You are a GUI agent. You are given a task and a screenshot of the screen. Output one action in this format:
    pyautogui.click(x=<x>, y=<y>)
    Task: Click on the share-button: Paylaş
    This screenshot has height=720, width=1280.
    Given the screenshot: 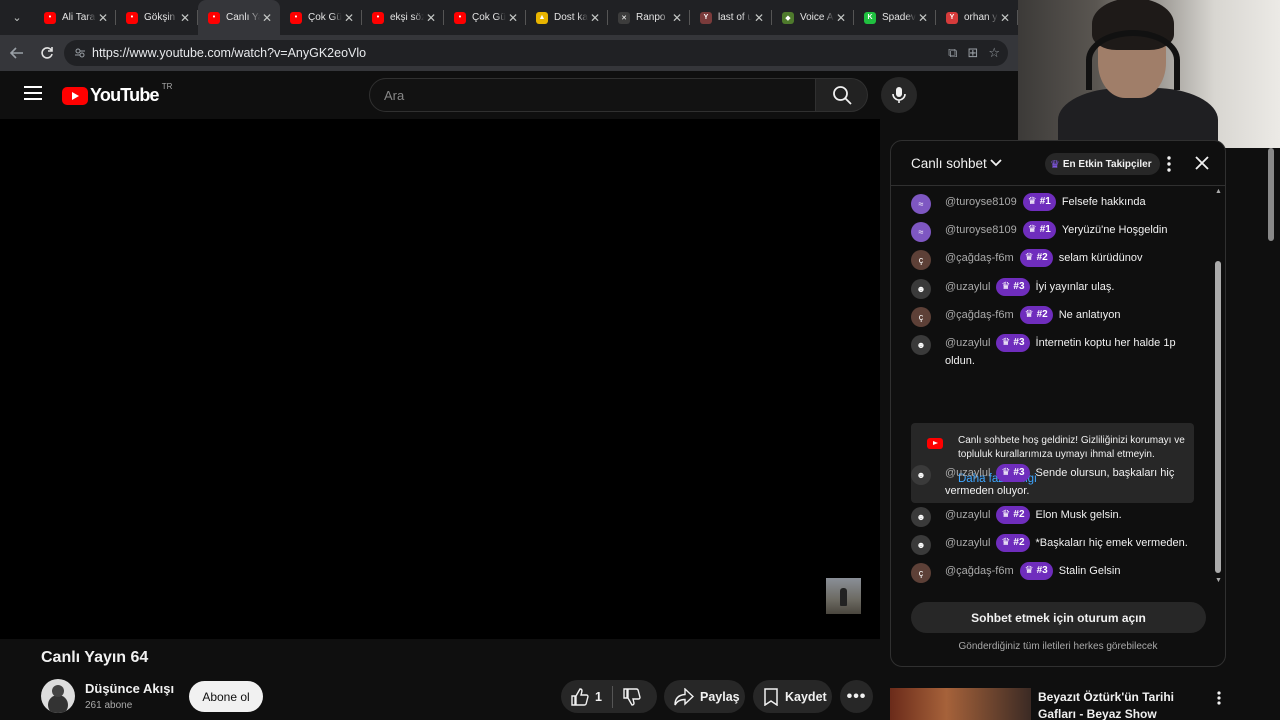 What is the action you would take?
    pyautogui.click(x=704, y=696)
    